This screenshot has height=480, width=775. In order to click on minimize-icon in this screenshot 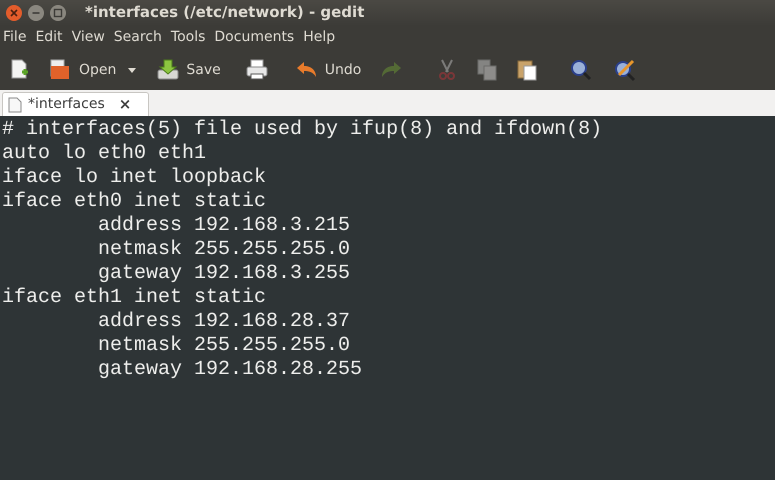, I will do `click(36, 13)`.